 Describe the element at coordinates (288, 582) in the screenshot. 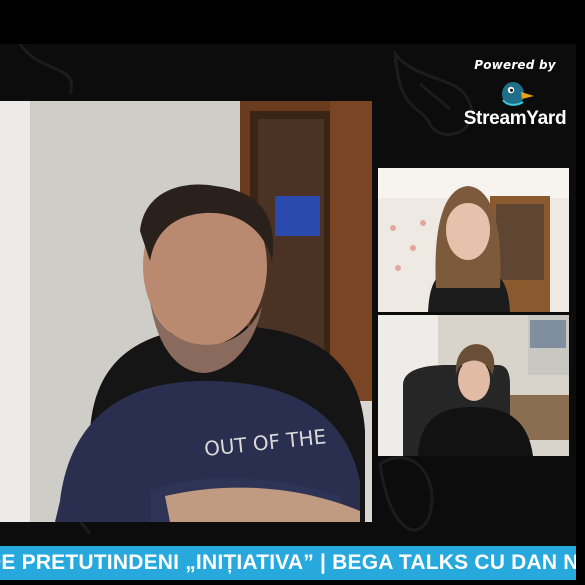

I see `bottom-black-strip` at that location.